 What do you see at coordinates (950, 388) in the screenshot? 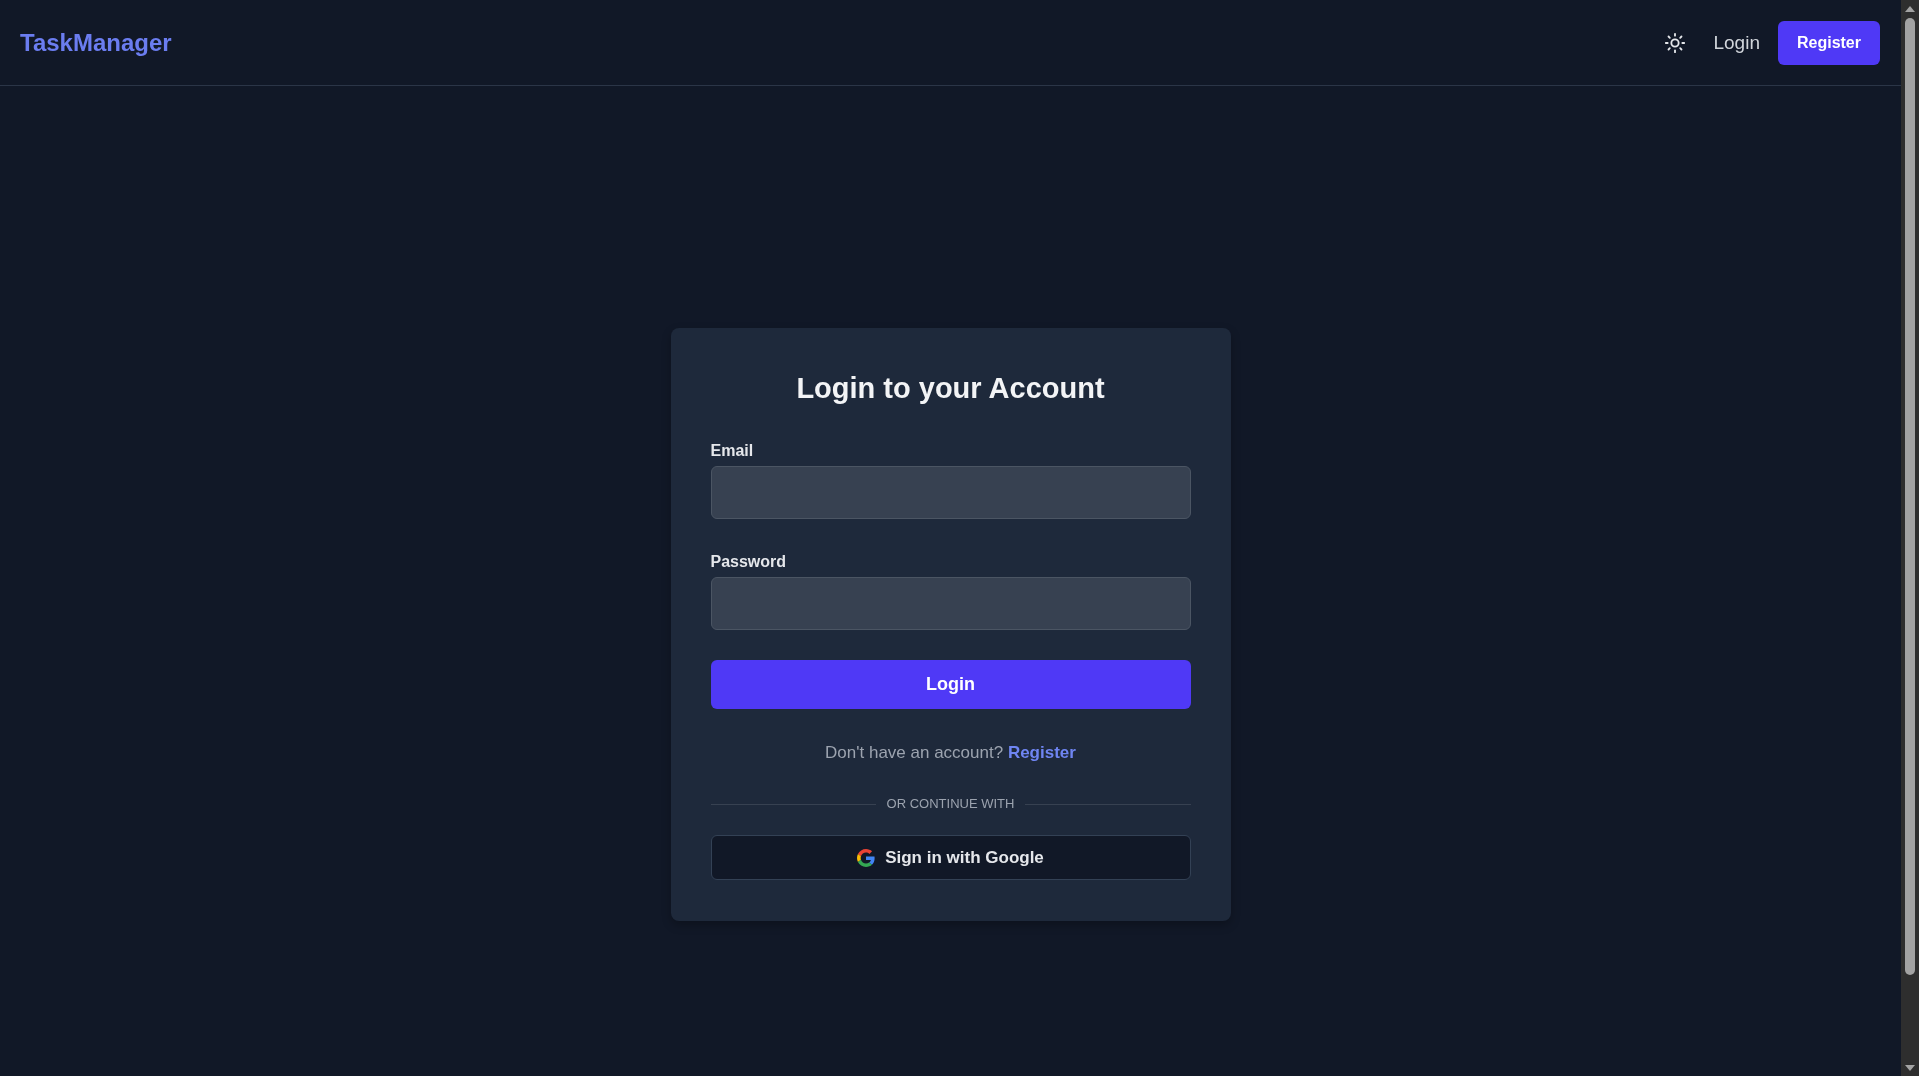
I see `card-title: Login to your Account` at bounding box center [950, 388].